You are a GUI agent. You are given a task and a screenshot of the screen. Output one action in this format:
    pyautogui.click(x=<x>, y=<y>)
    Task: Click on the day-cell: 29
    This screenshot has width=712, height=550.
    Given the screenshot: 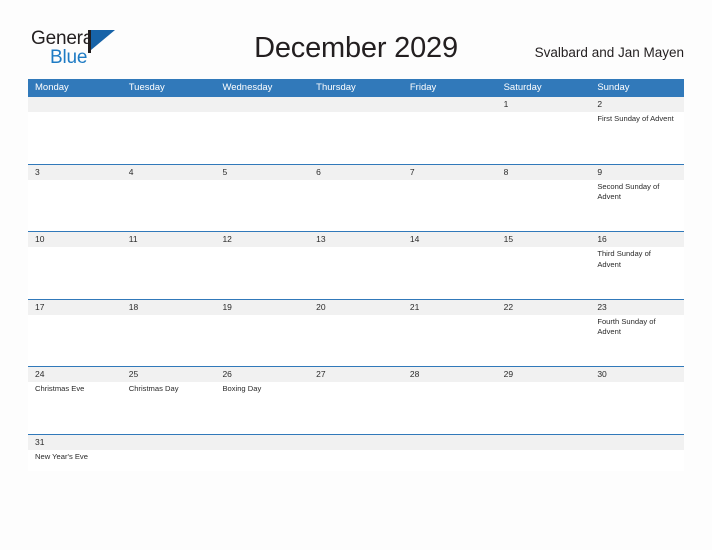 What is the action you would take?
    pyautogui.click(x=544, y=400)
    